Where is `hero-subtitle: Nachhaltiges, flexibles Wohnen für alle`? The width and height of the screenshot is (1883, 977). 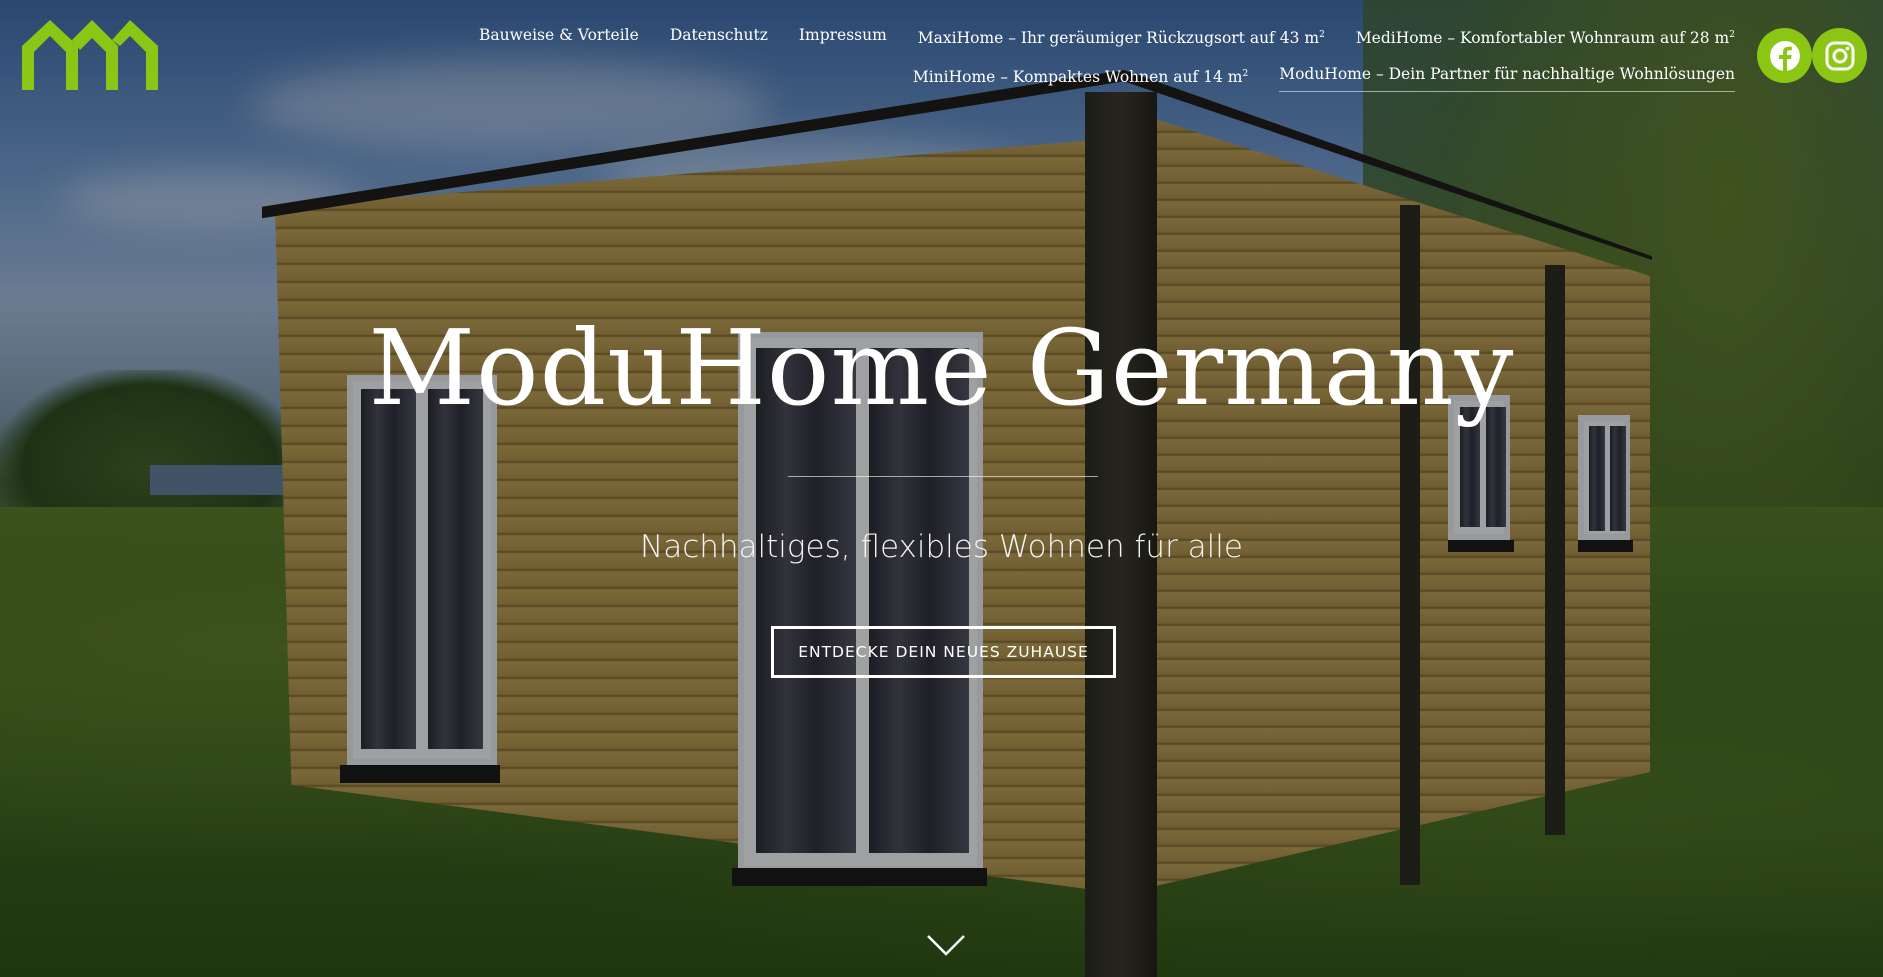
hero-subtitle: Nachhaltiges, flexibles Wohnen für alle is located at coordinates (941, 547).